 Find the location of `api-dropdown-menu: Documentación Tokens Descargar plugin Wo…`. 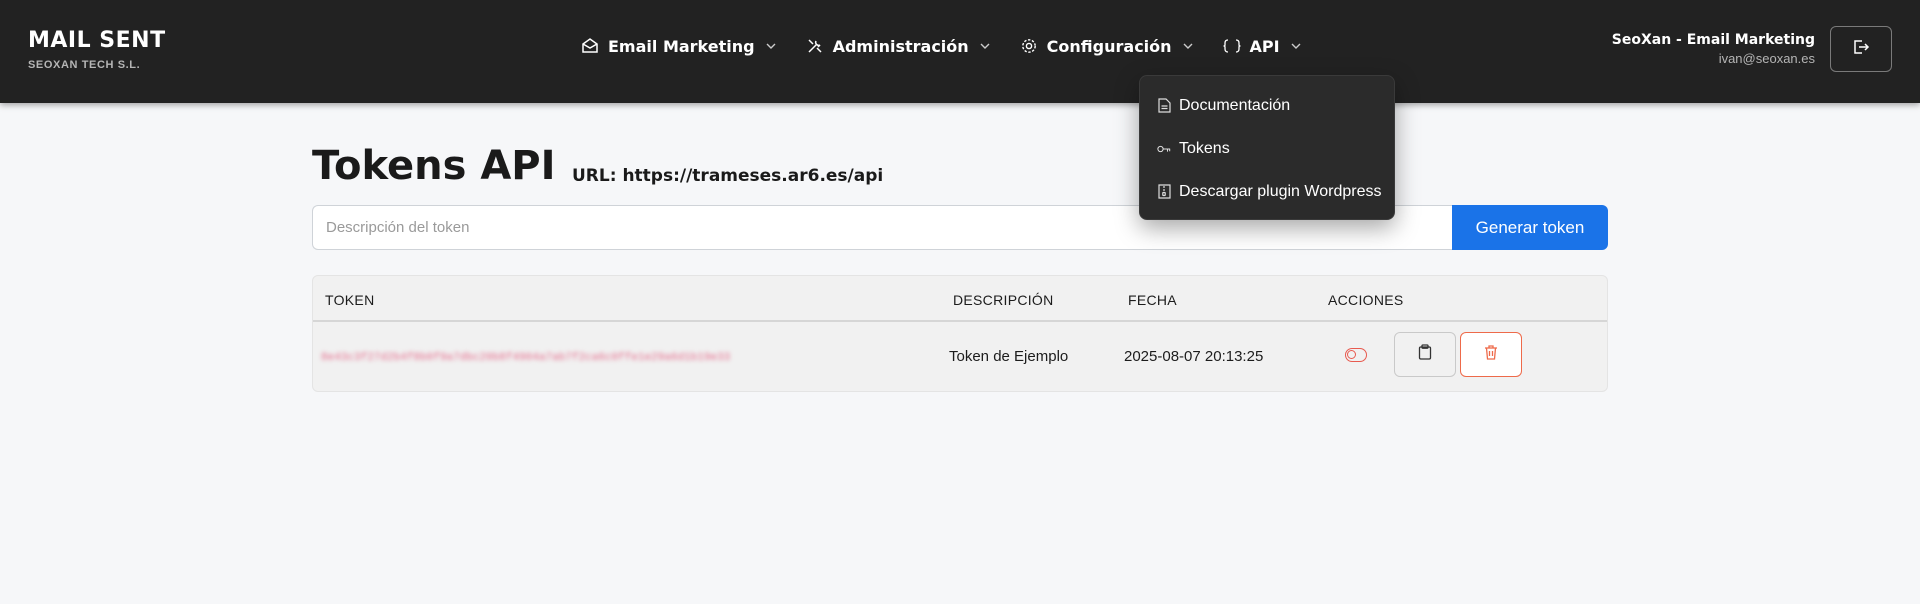

api-dropdown-menu: Documentación Tokens Descargar plugin Wo… is located at coordinates (1267, 147).